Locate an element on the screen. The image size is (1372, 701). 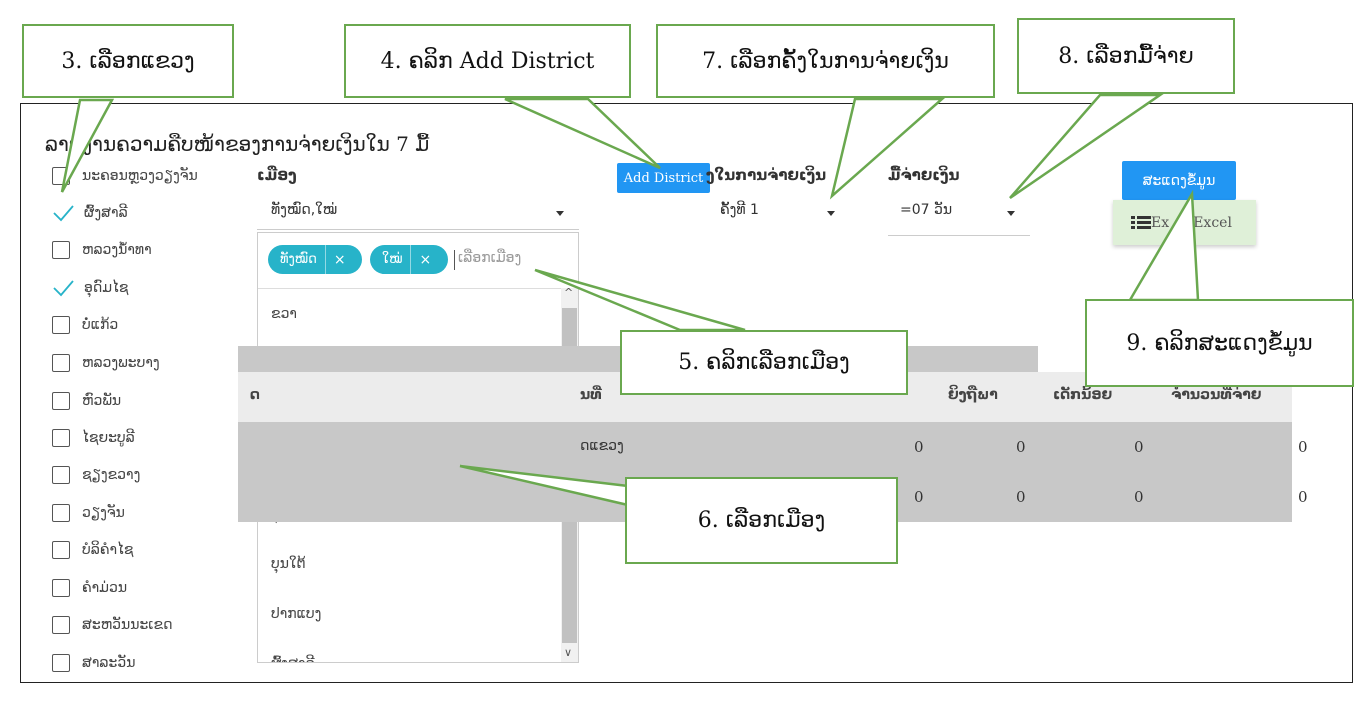
callout-click-select-district: 5. ຄລິກເລືອກເມືອງ is located at coordinates (764, 362).